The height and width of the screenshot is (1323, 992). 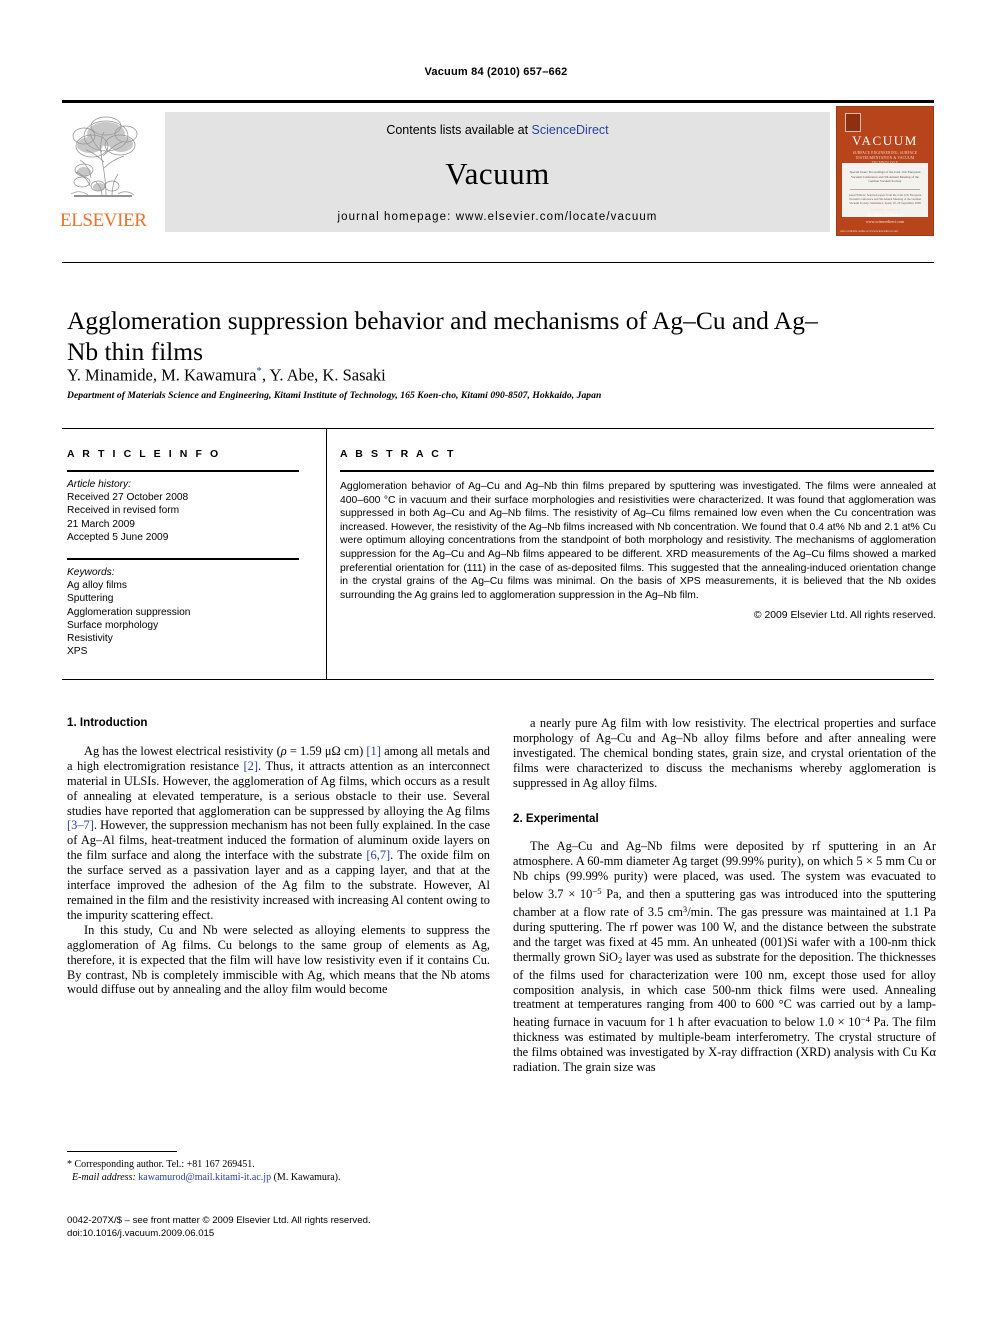 I want to click on panel-bottom-rule, so click(x=498, y=679).